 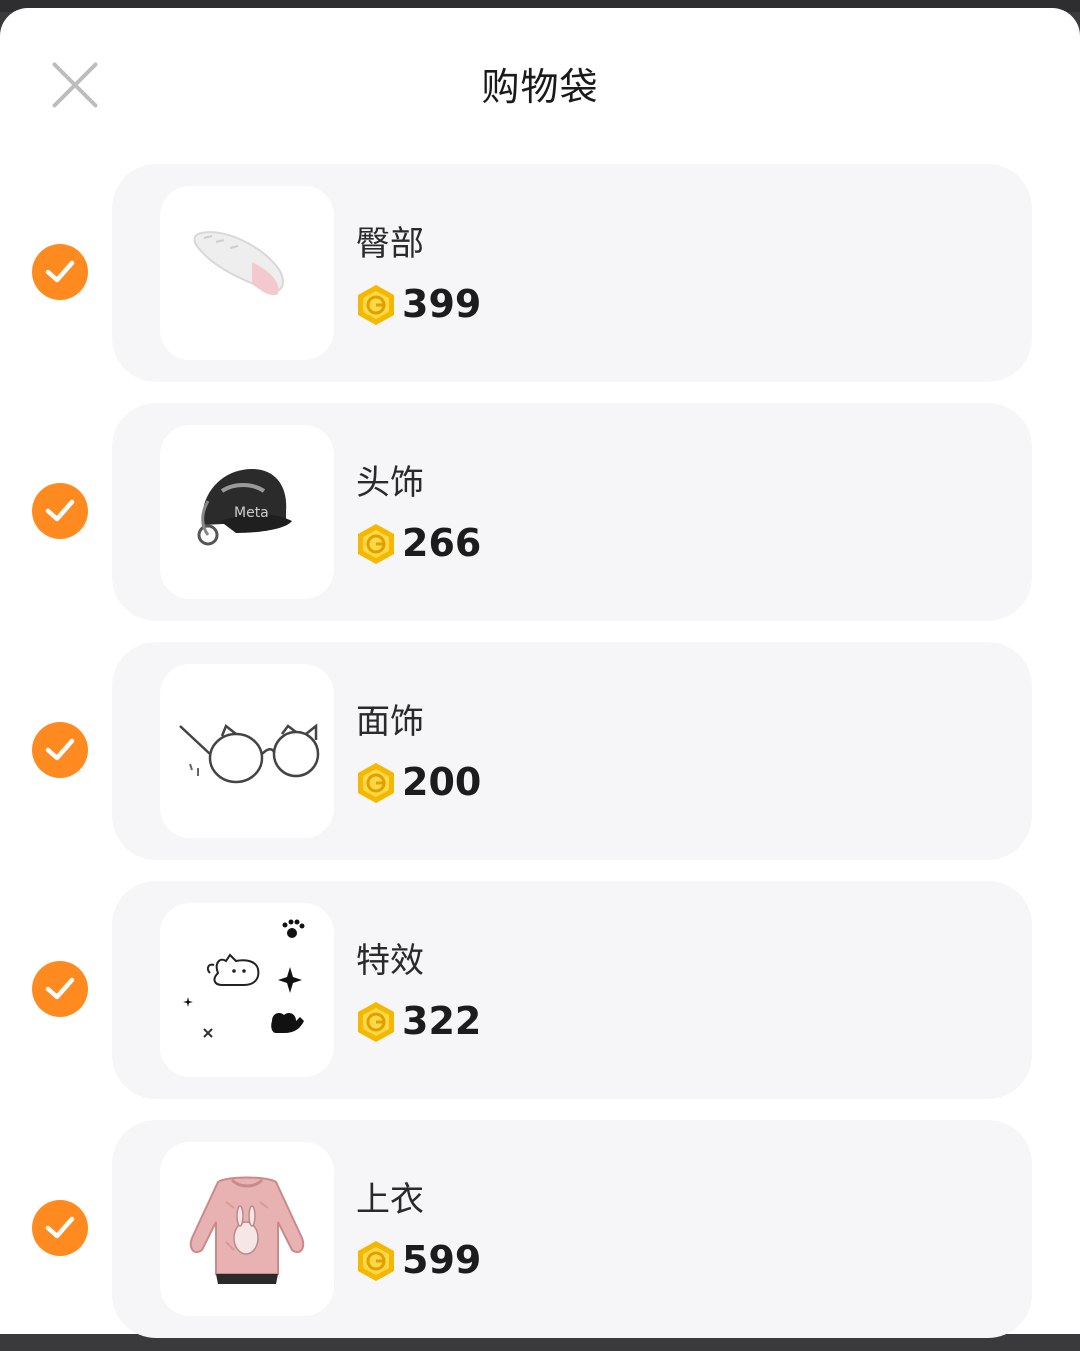 I want to click on item-category: 特效, so click(x=390, y=961).